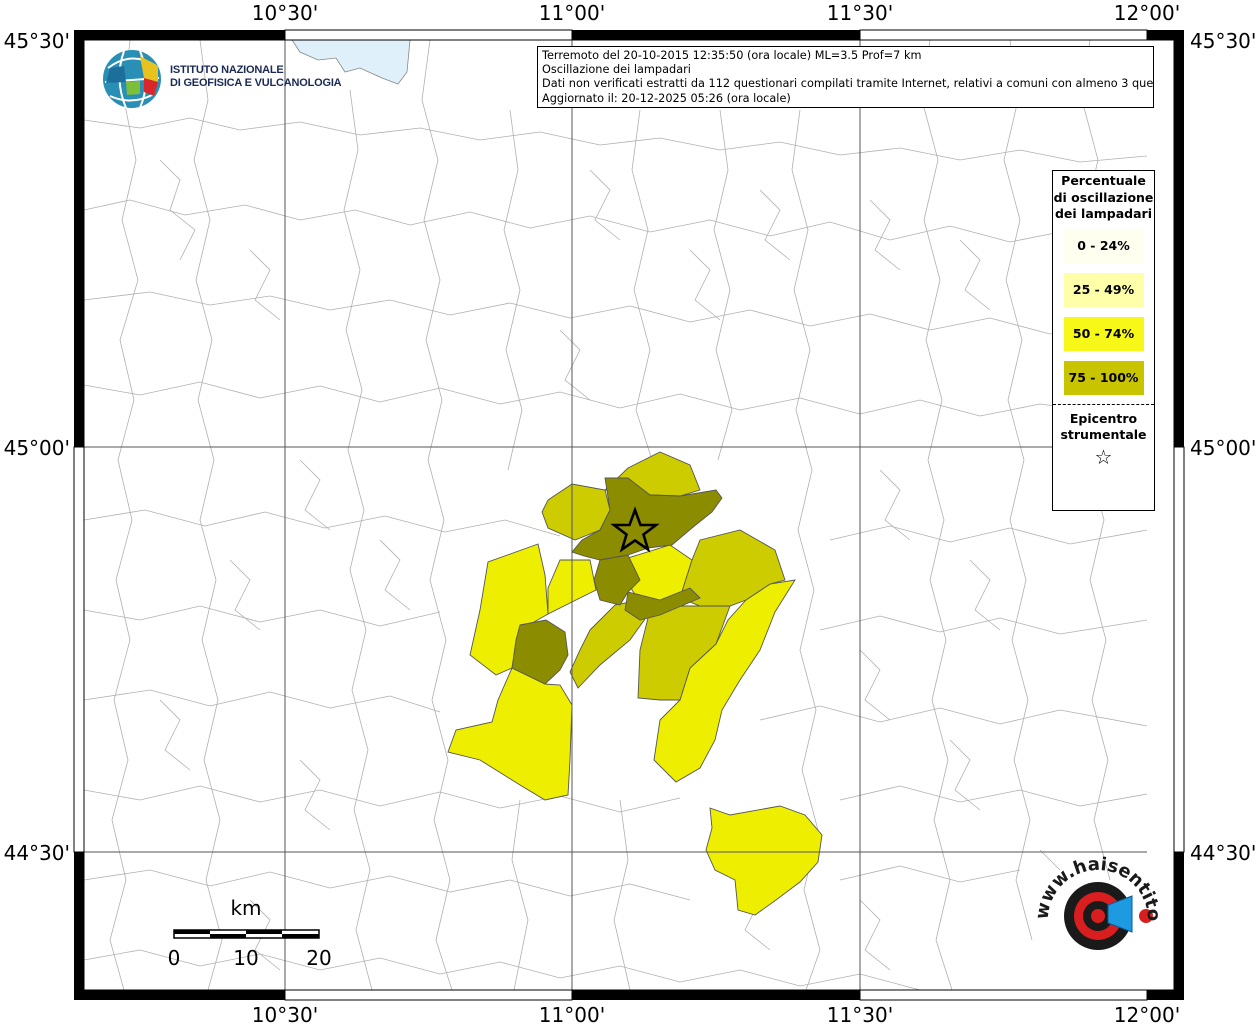 This screenshot has height=1024, width=1256. What do you see at coordinates (1103, 377) in the screenshot?
I see `legend-item-75-100: 75 - 100%` at bounding box center [1103, 377].